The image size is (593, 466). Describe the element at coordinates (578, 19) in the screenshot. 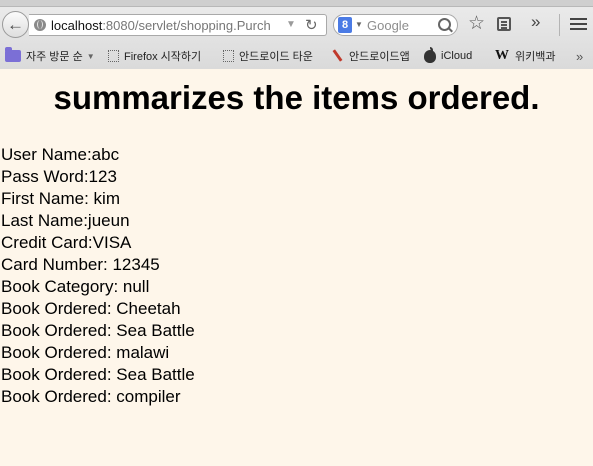

I see `menu-icon` at that location.